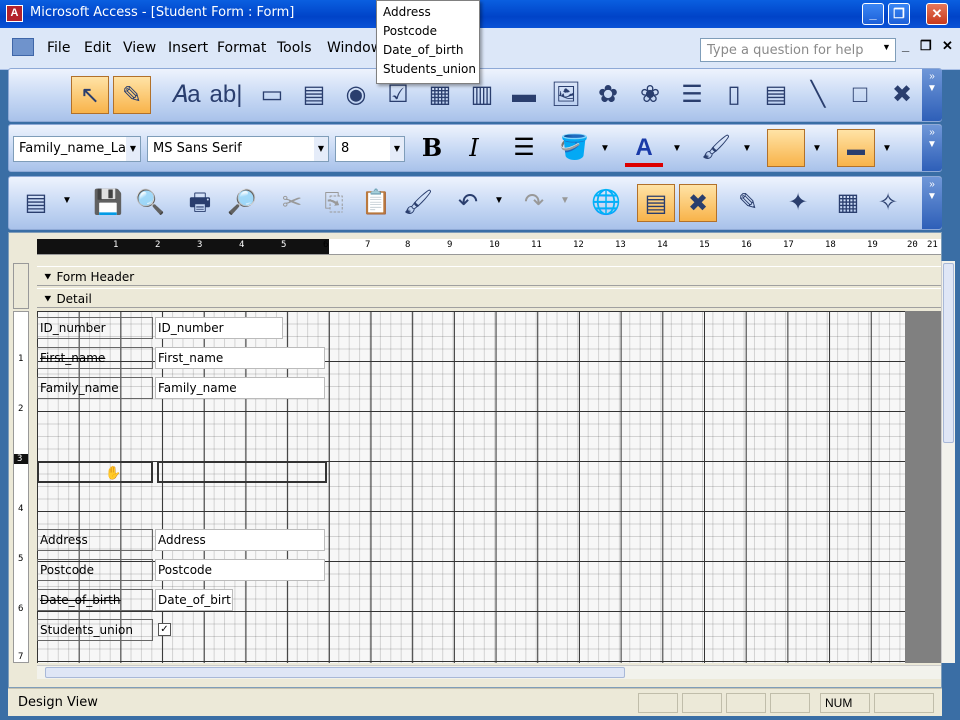  Describe the element at coordinates (786, 148) in the screenshot. I see `line-width-icon` at that location.